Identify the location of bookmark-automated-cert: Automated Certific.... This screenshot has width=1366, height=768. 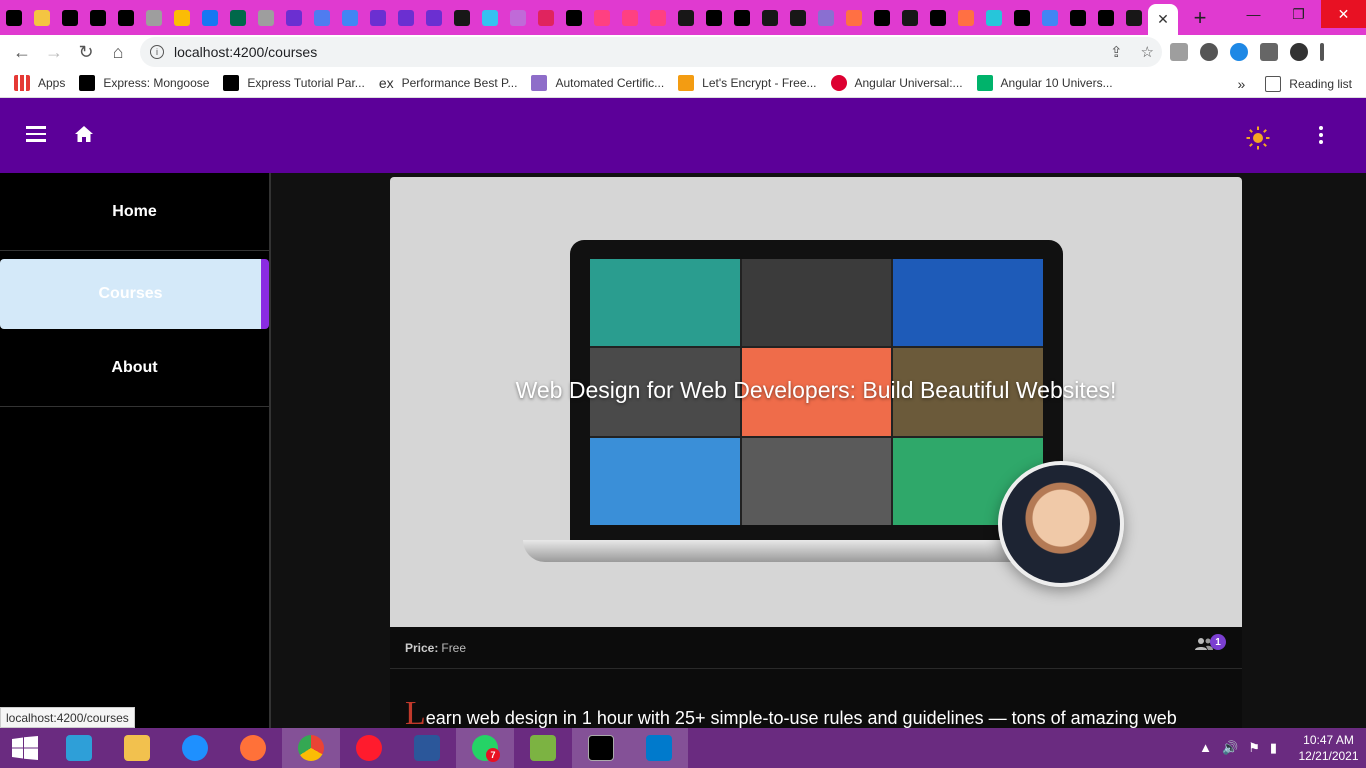
(597, 83).